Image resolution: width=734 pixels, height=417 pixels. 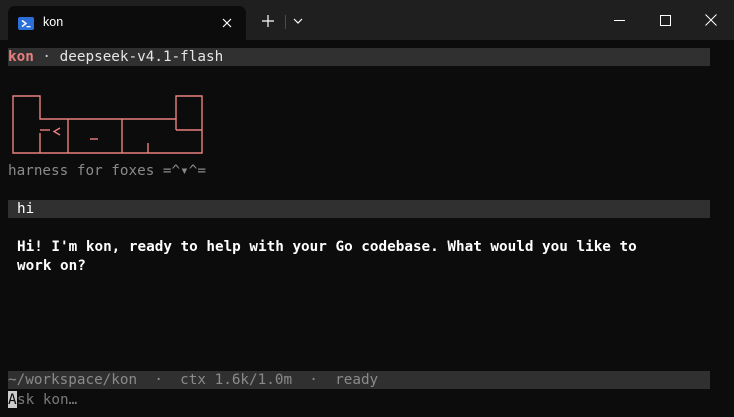 I want to click on tab-dropdown-button, so click(x=298, y=21).